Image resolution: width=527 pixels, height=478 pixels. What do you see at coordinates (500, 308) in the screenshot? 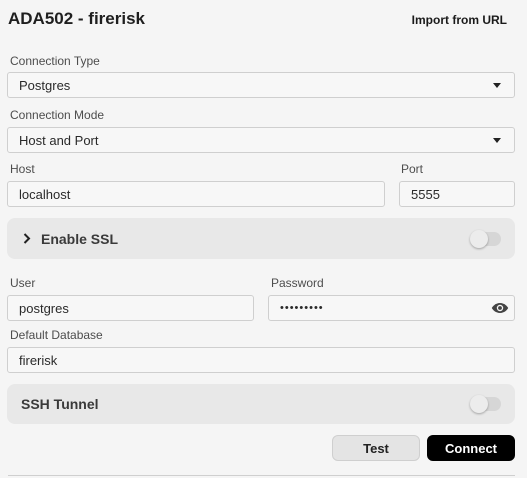
I see `eye-icon` at bounding box center [500, 308].